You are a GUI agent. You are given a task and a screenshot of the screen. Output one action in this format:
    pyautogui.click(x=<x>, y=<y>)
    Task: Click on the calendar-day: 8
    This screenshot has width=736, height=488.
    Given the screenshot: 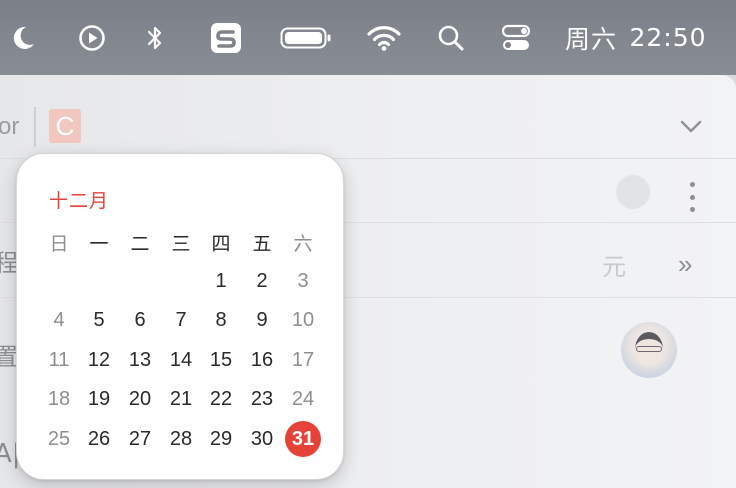 What is the action you would take?
    pyautogui.click(x=221, y=321)
    